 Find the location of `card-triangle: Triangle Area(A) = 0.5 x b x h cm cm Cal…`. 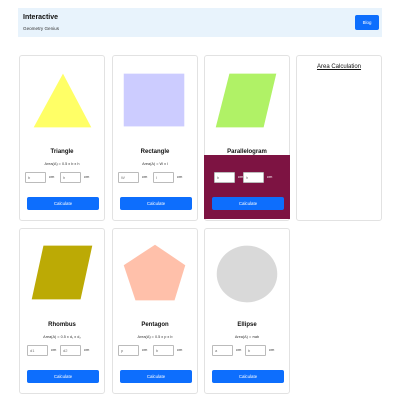

card-triangle: Triangle Area(A) = 0.5 x b x h cm cm Cal… is located at coordinates (62, 138).